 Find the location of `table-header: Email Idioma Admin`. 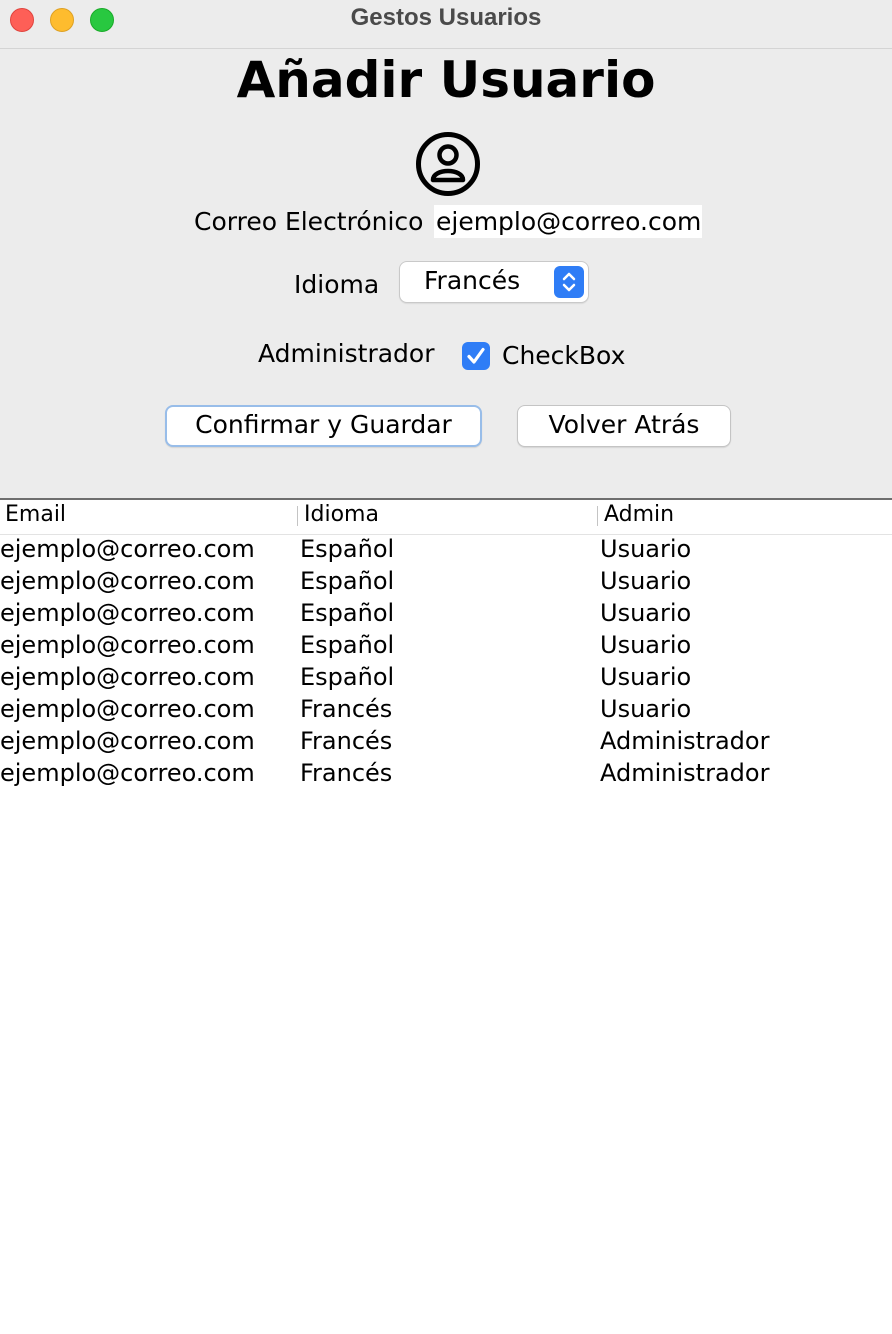

table-header: Email Idioma Admin is located at coordinates (446, 517).